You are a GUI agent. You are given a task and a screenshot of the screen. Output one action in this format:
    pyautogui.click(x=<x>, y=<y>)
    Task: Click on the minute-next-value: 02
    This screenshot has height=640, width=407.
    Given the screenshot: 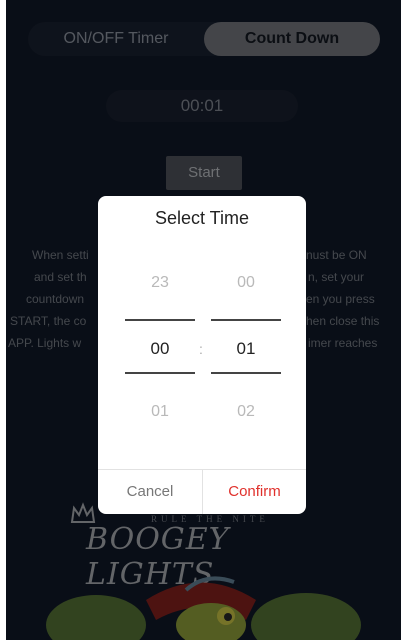 What is the action you would take?
    pyautogui.click(x=246, y=412)
    